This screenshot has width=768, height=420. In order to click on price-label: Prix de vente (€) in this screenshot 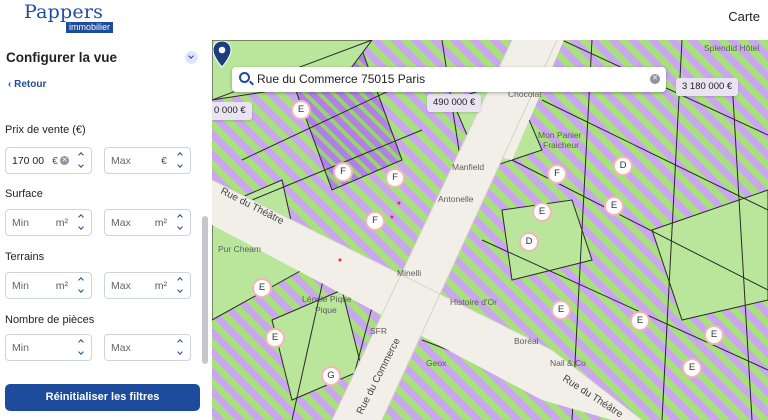, I will do `click(45, 130)`.